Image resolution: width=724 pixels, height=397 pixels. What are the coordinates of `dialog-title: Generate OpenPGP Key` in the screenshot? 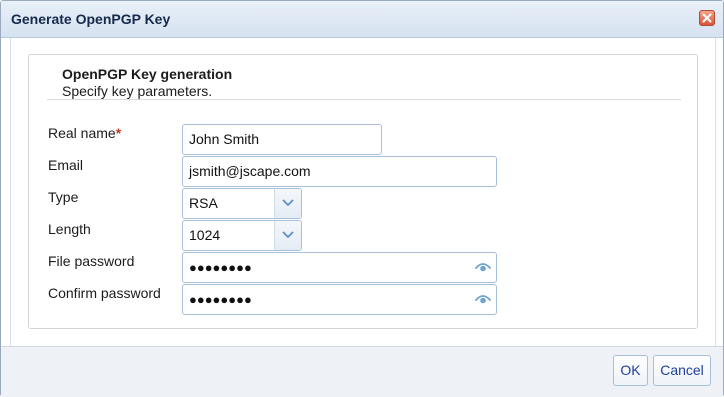 It's located at (91, 19).